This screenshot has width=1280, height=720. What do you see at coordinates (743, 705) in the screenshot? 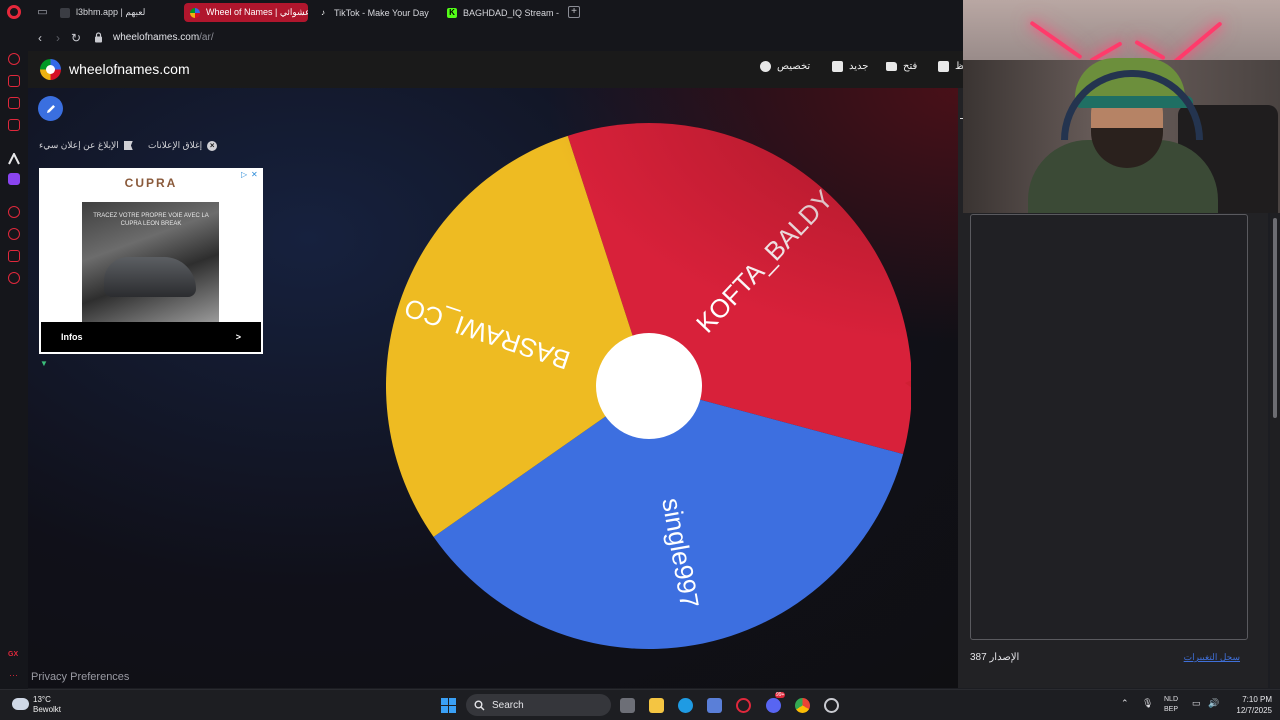
I see `opera-gx-icon` at bounding box center [743, 705].